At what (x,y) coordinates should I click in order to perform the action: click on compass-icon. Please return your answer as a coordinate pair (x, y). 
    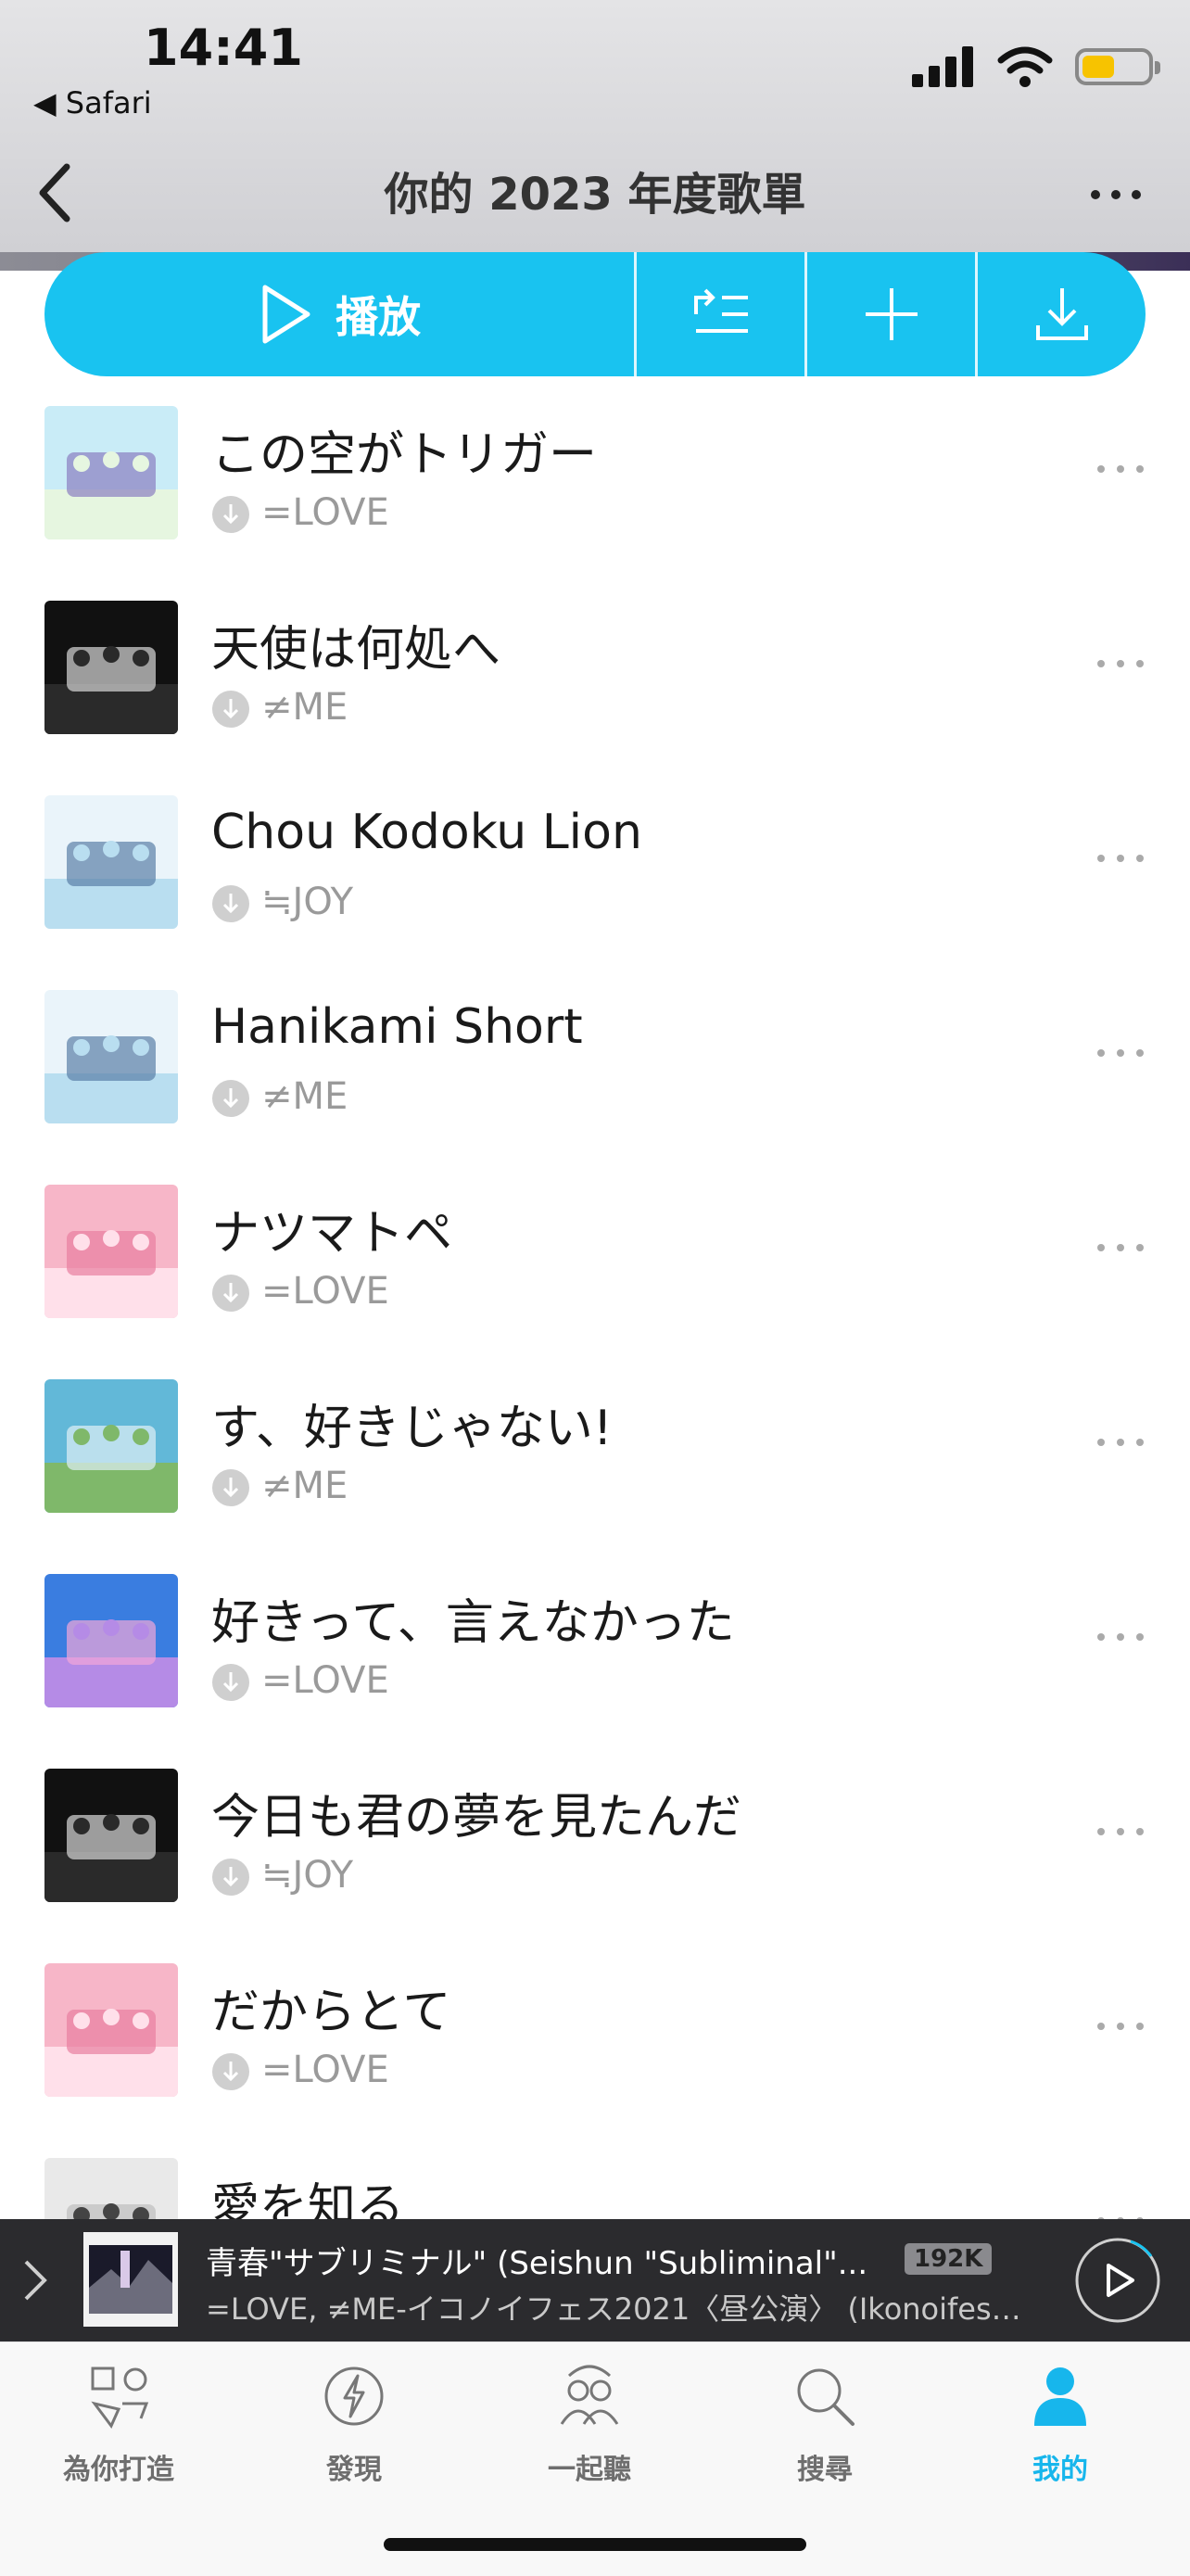
    Looking at the image, I should click on (354, 2396).